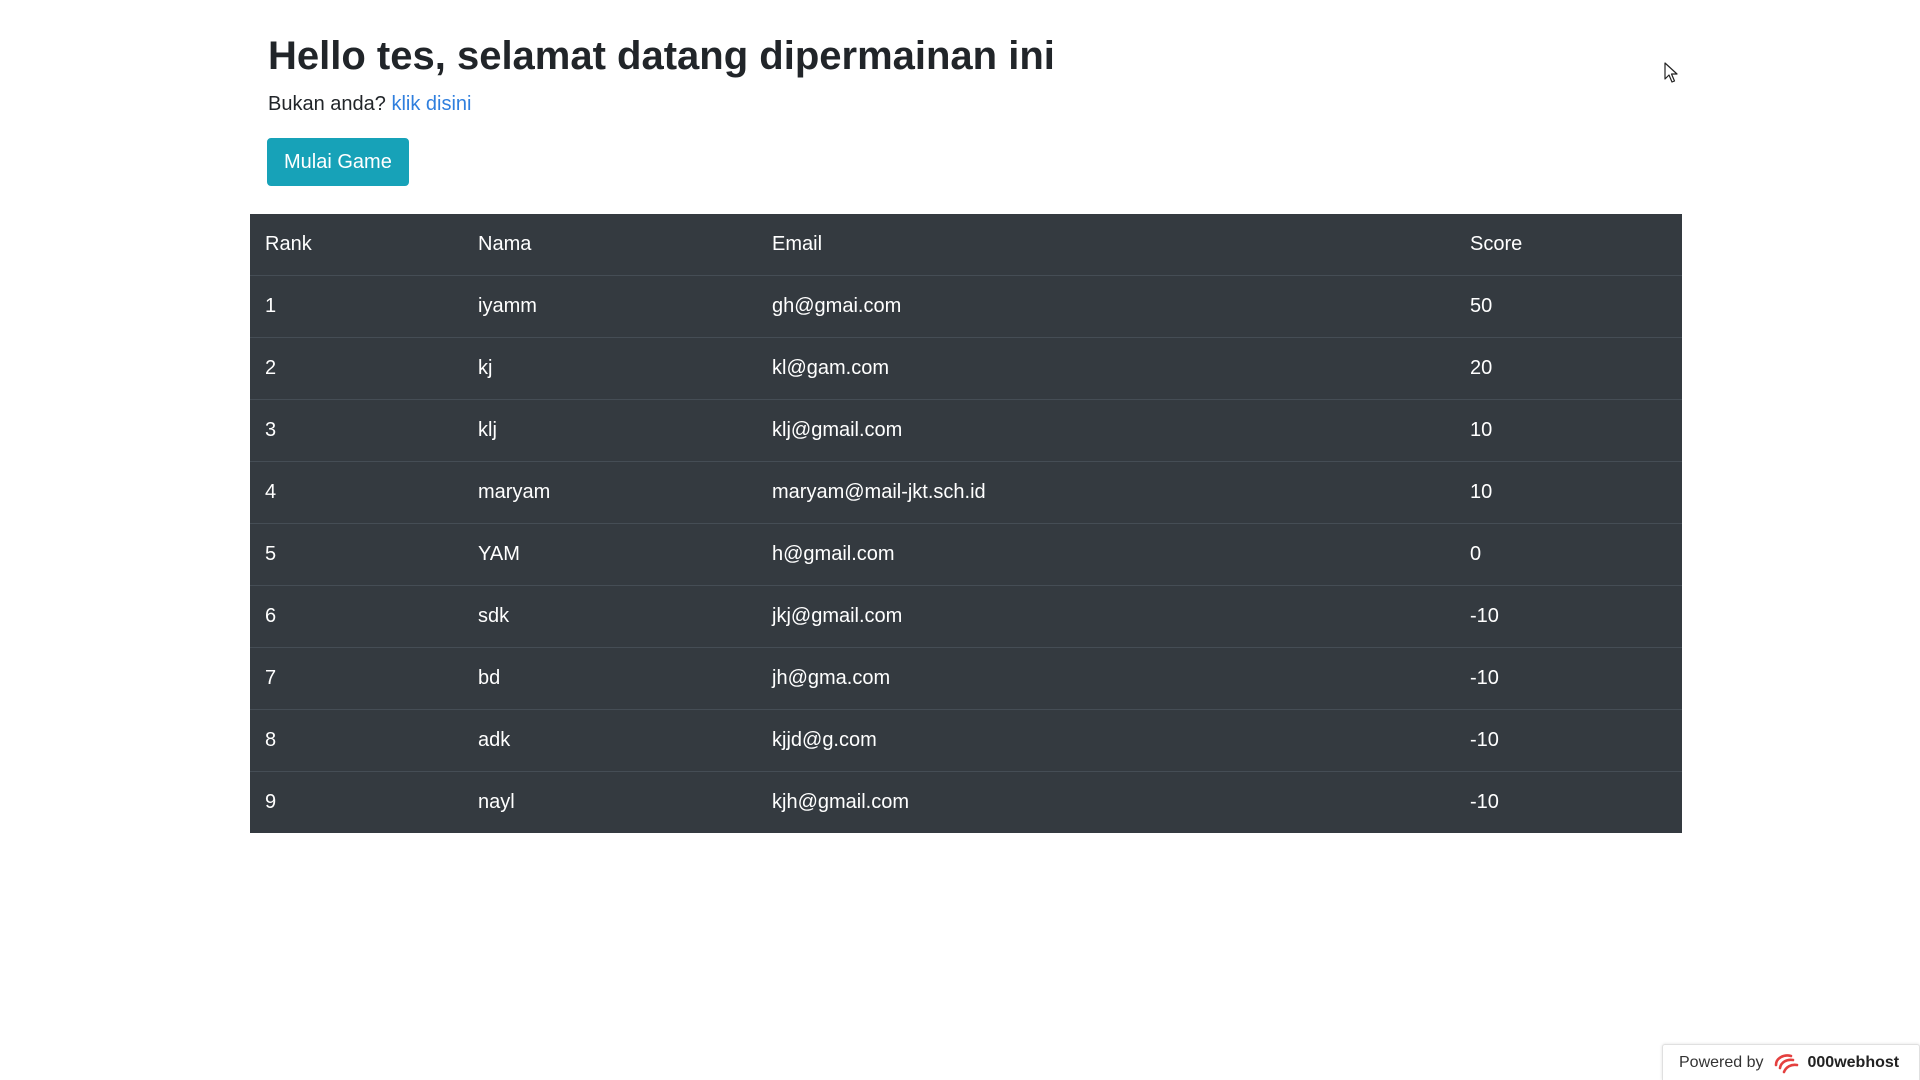  What do you see at coordinates (1671, 72) in the screenshot?
I see `mouse-pointer-icon` at bounding box center [1671, 72].